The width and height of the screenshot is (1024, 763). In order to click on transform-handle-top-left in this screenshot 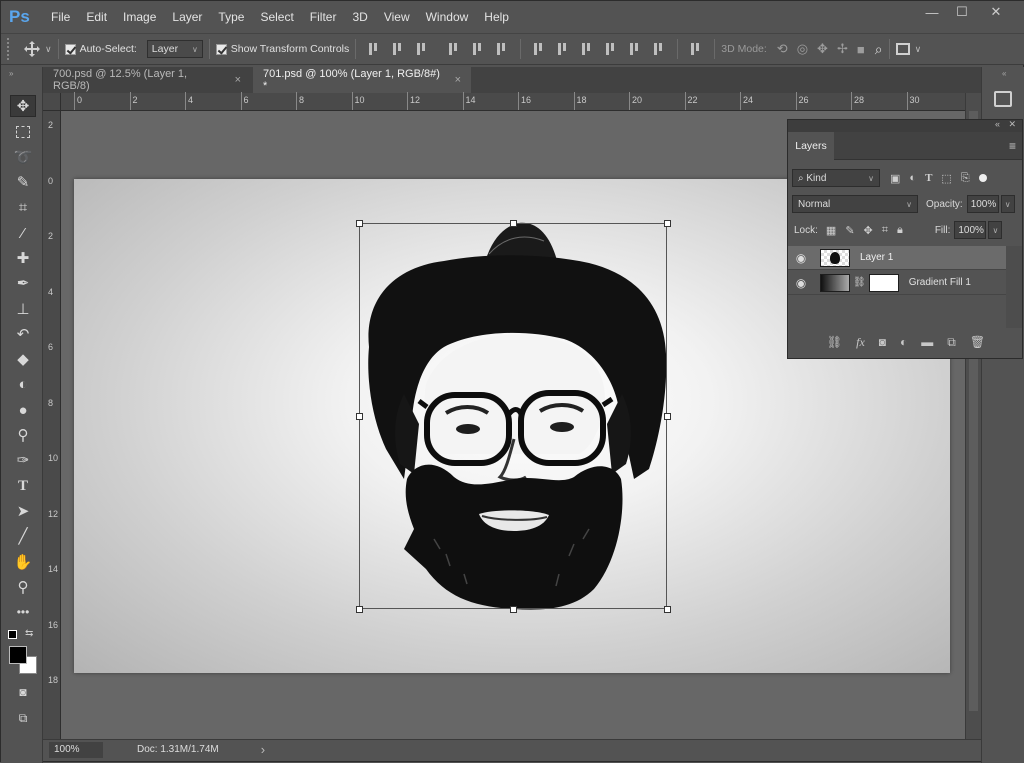, I will do `click(359, 223)`.